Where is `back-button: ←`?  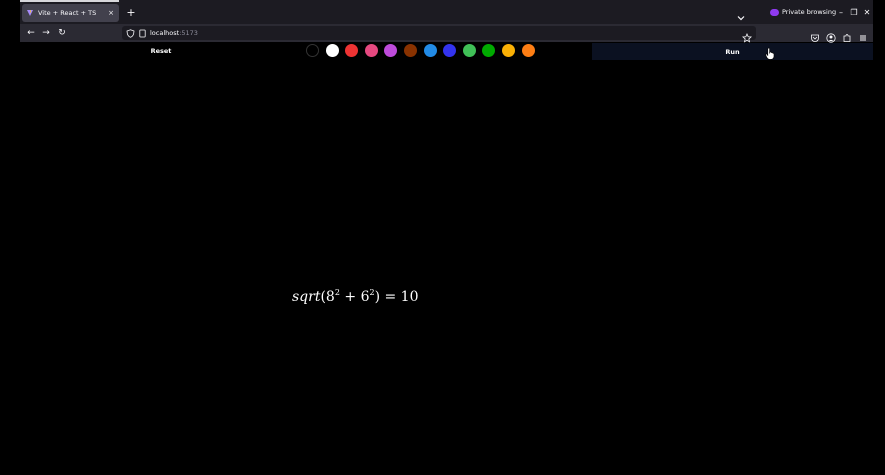 back-button: ← is located at coordinates (31, 33).